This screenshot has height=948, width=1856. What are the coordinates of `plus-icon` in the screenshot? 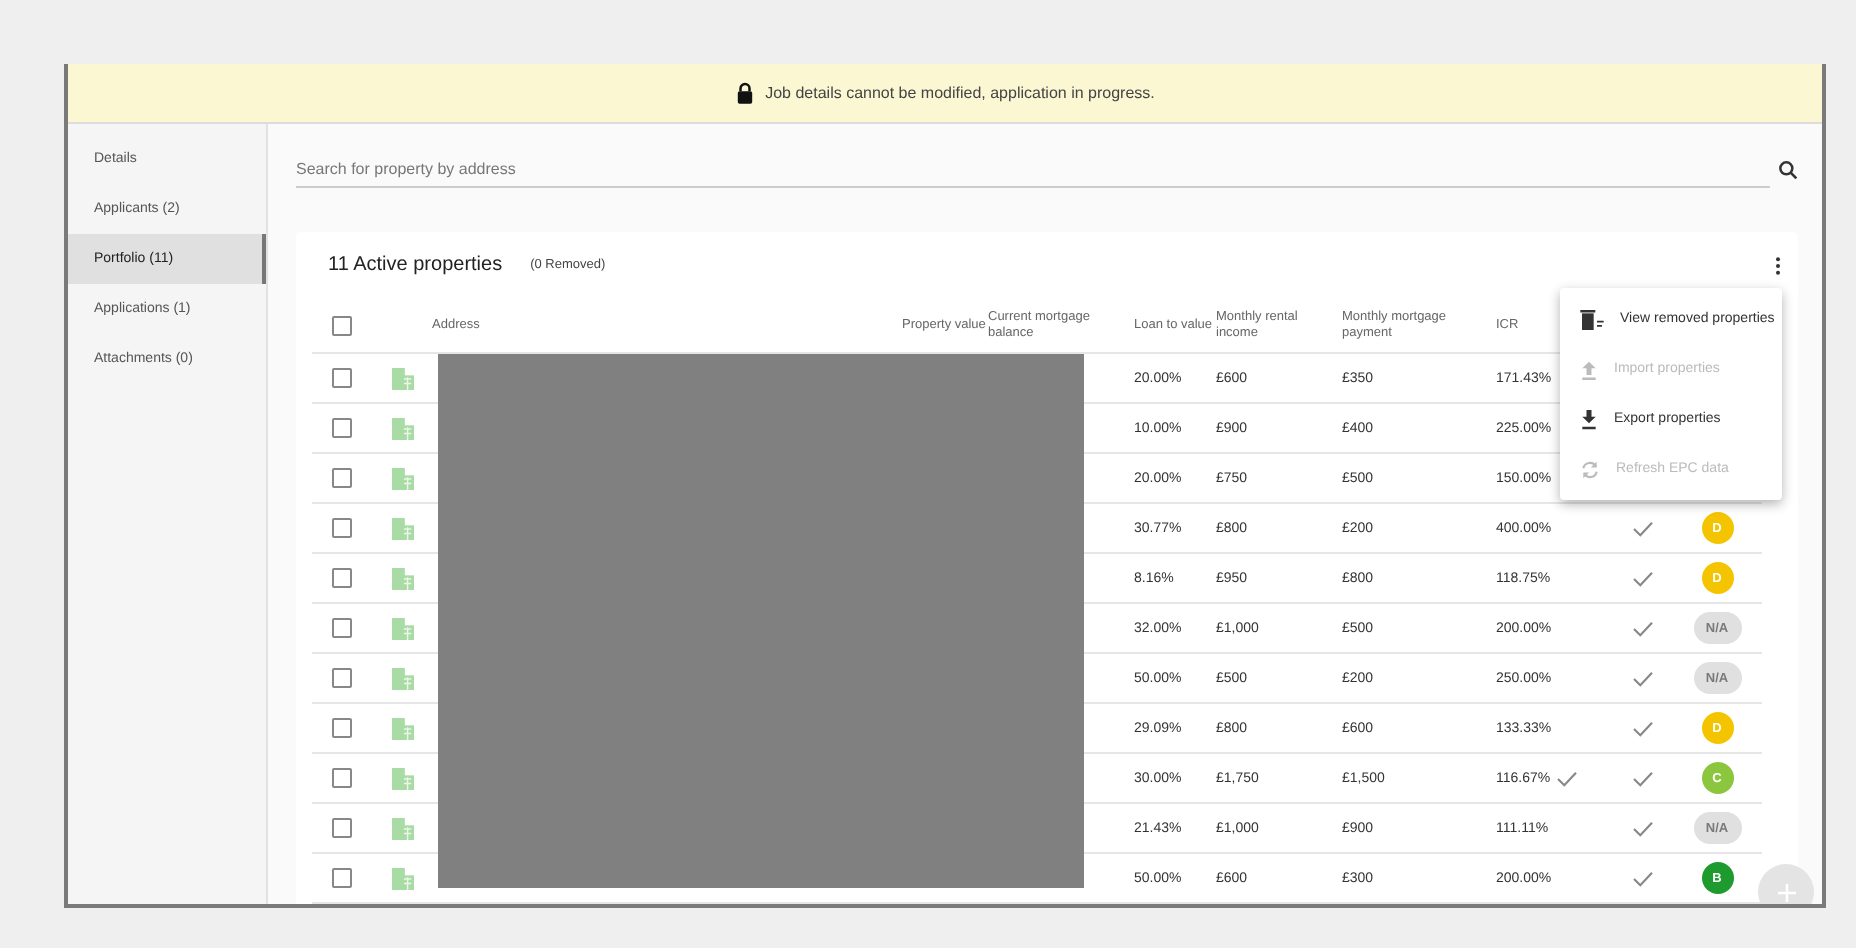 It's located at (1786, 892).